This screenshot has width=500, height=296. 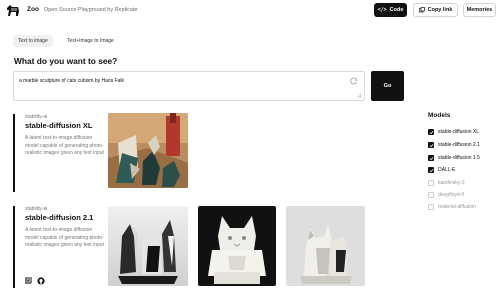 I want to click on model-option-label: stable-diffusion 1.5, so click(x=459, y=158).